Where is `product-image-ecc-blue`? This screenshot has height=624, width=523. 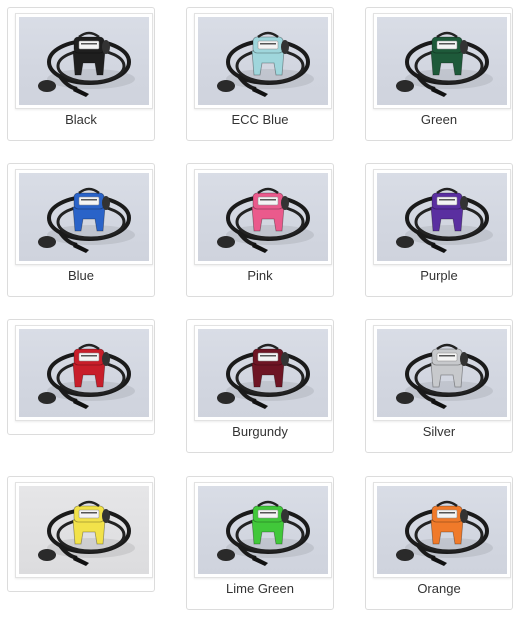
product-image-ecc-blue is located at coordinates (263, 61).